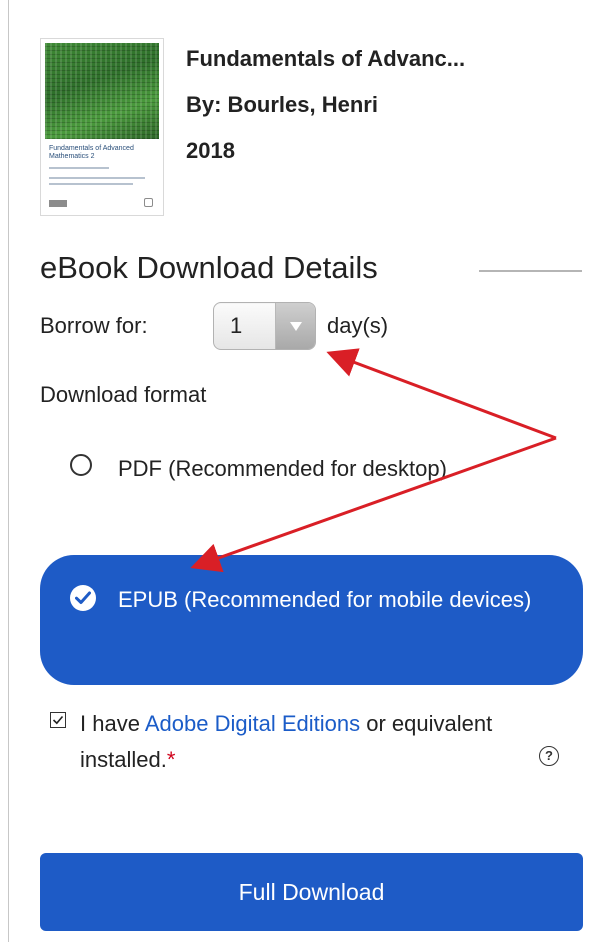 The image size is (600, 942). What do you see at coordinates (549, 756) in the screenshot?
I see `help-icon: ?` at bounding box center [549, 756].